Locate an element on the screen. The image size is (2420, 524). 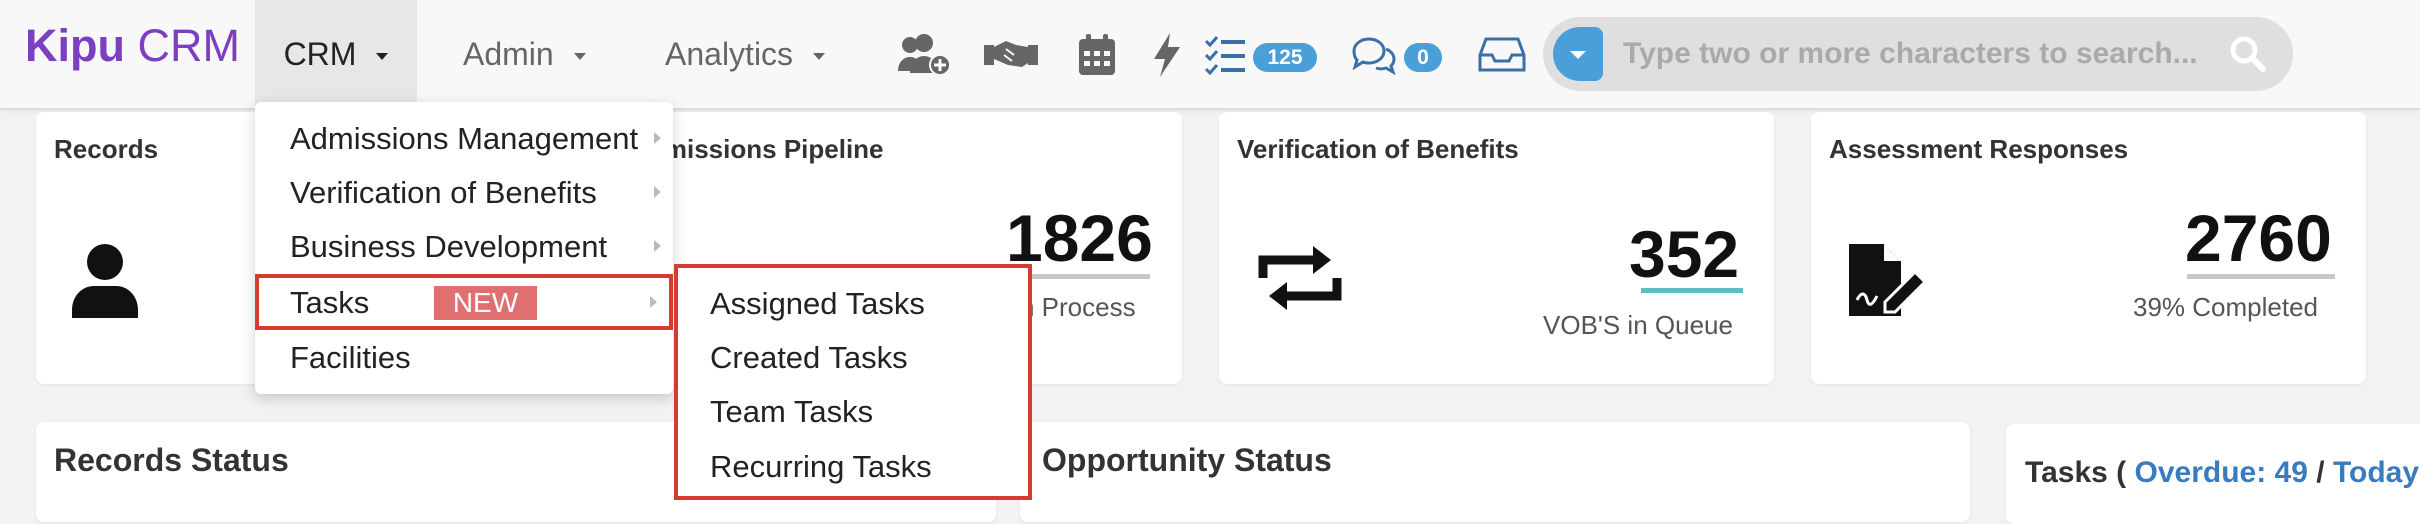
tasks-summary: Tasks ( Overdue: 49 / Today: is located at coordinates (2222, 473).